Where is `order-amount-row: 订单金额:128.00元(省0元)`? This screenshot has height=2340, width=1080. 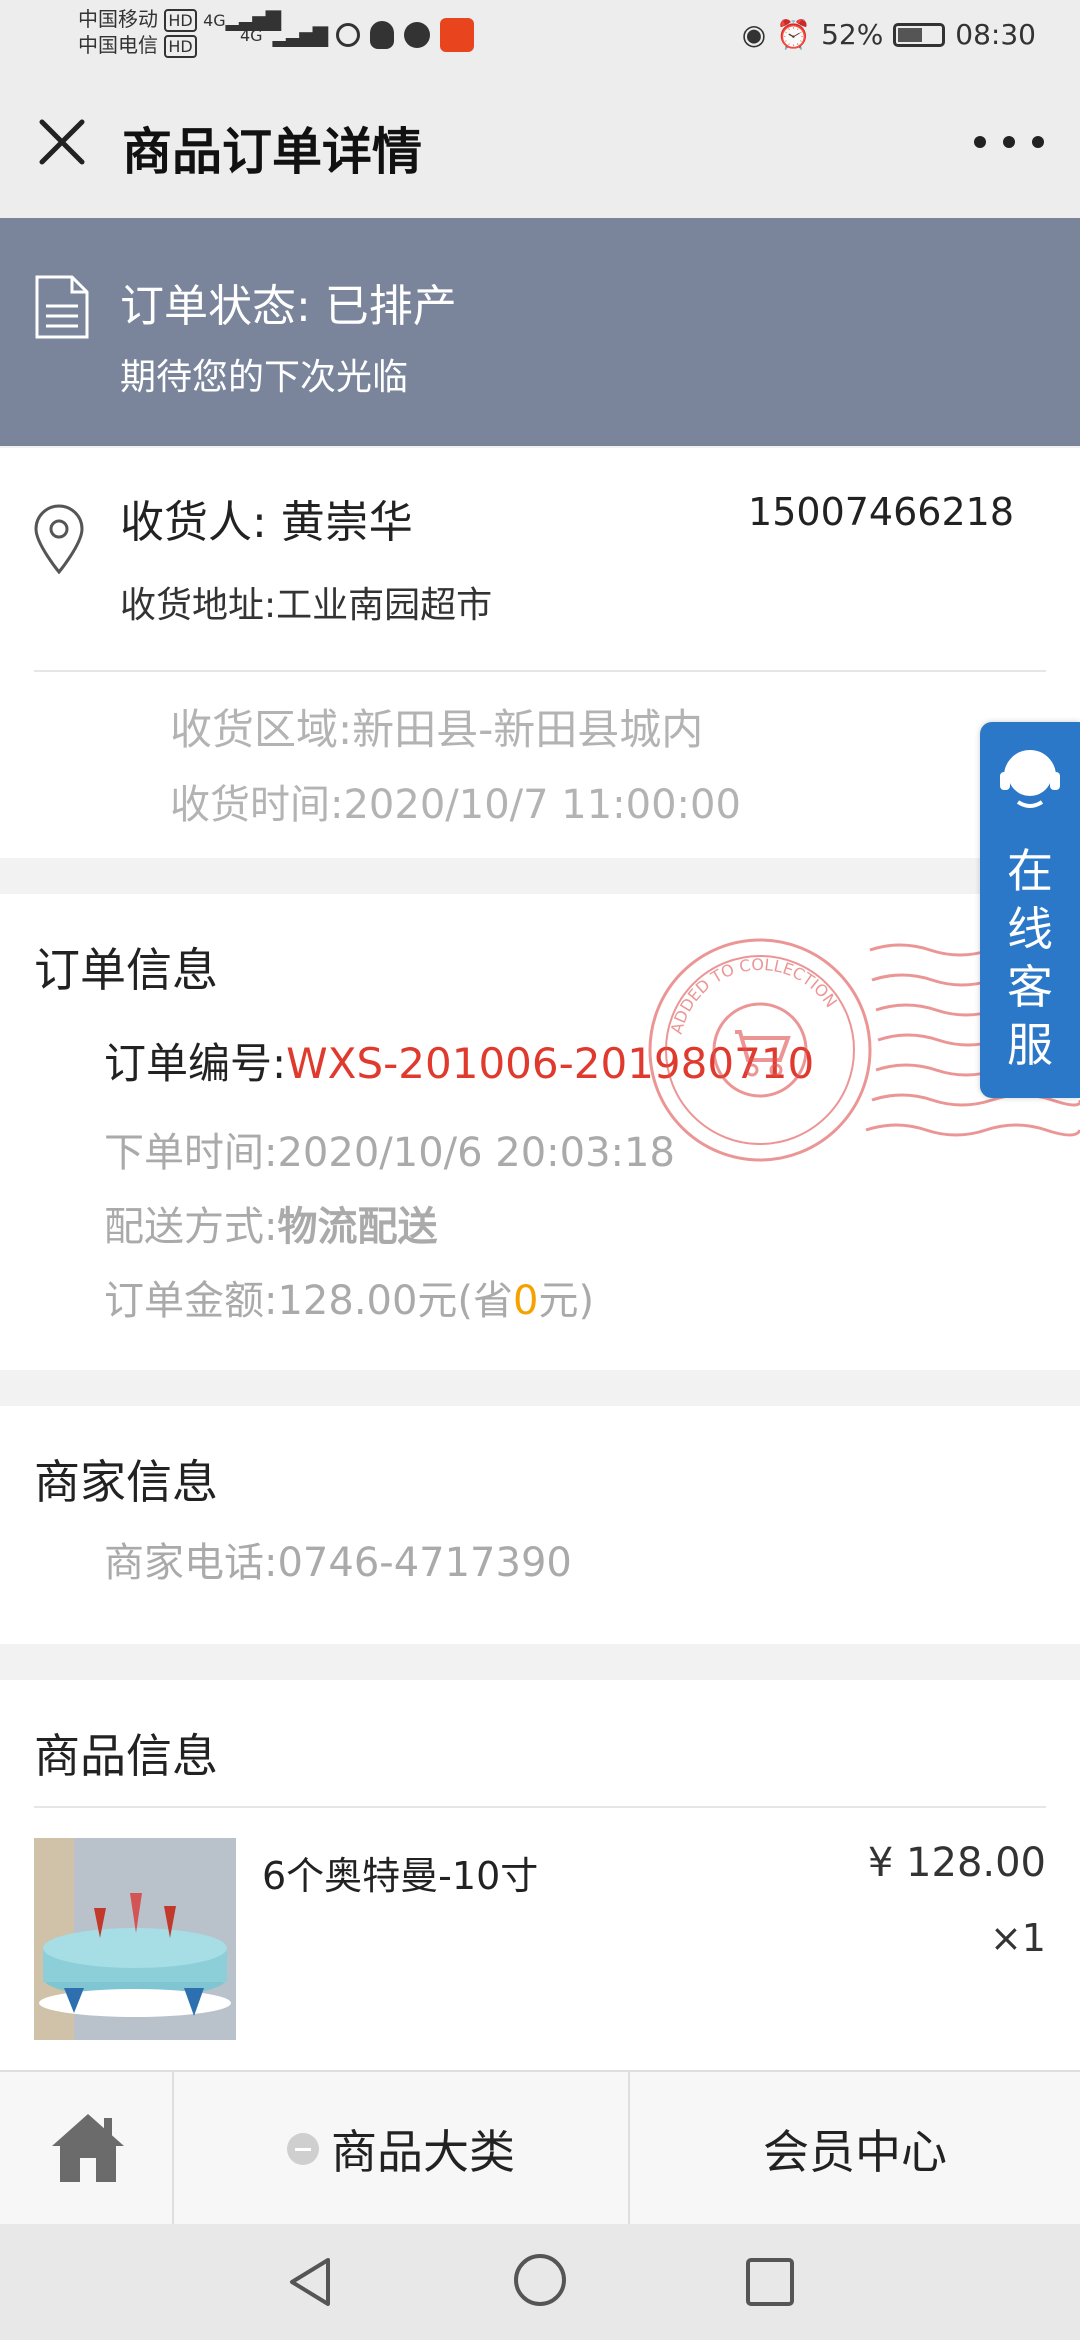
order-amount-row: 订单金额:128.00元(省0元) is located at coordinates (349, 1297).